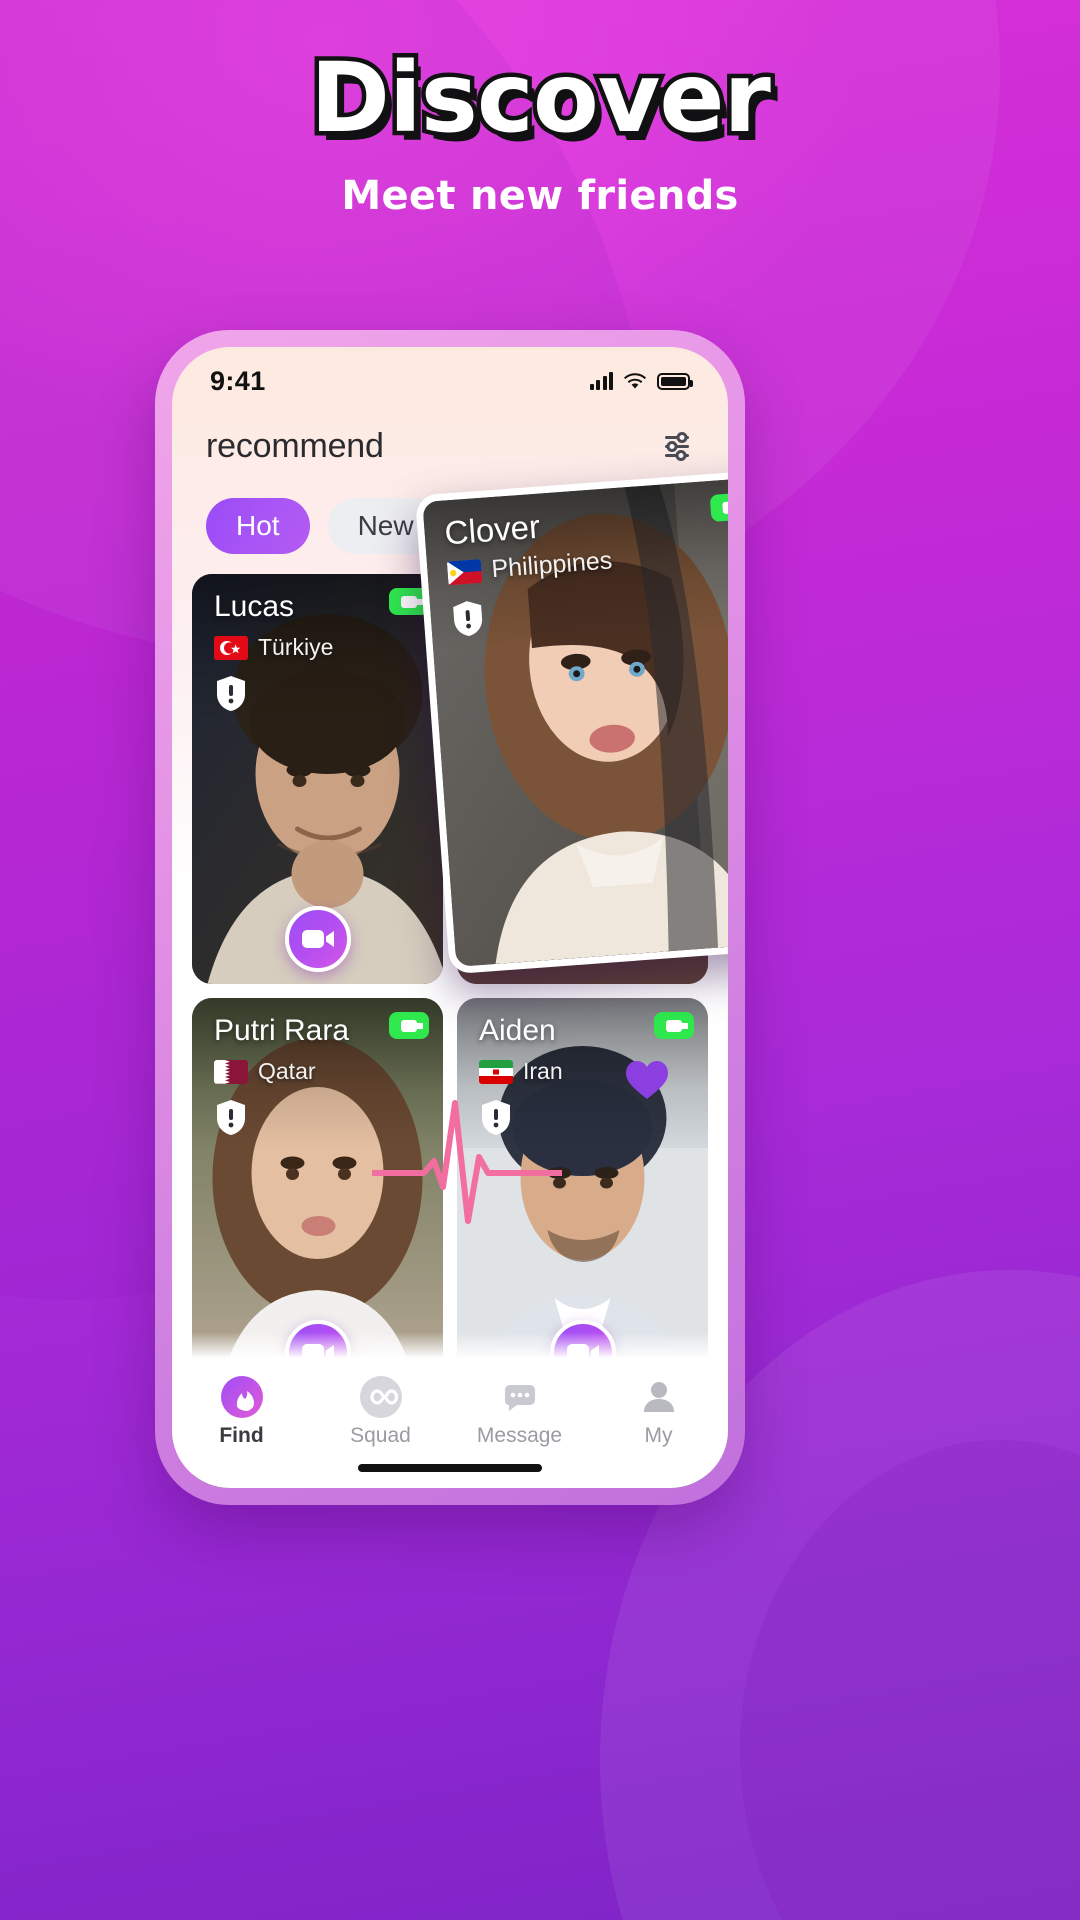 Image resolution: width=1080 pixels, height=1920 pixels. What do you see at coordinates (287, 1071) in the screenshot?
I see `card-country-label: Qatar` at bounding box center [287, 1071].